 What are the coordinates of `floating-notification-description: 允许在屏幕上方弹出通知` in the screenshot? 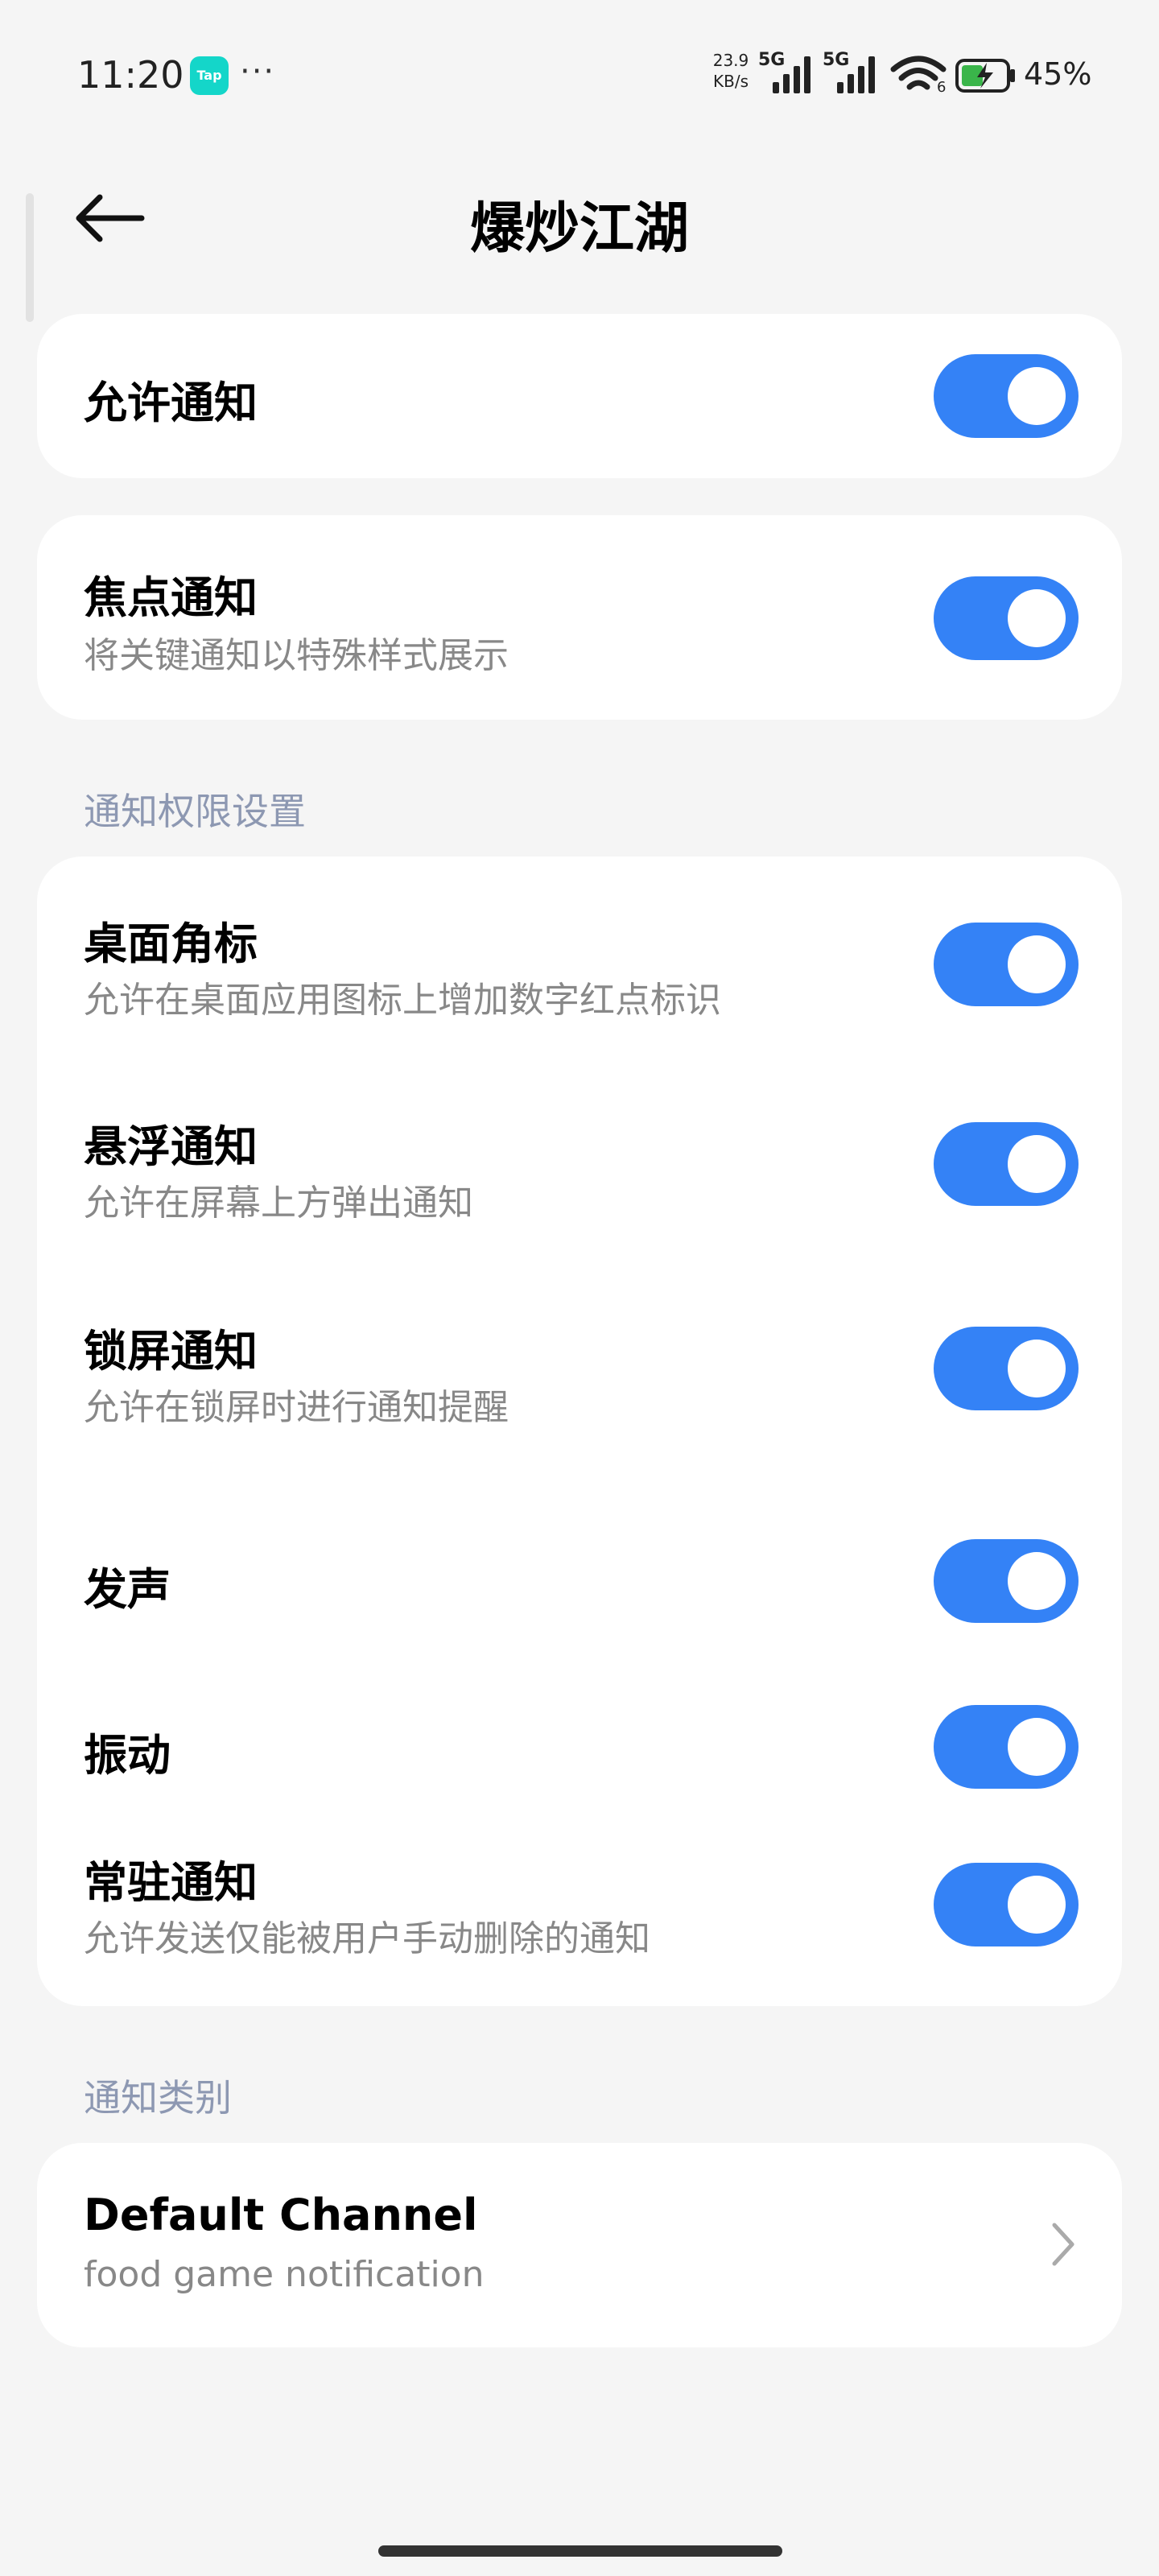 It's located at (278, 1203).